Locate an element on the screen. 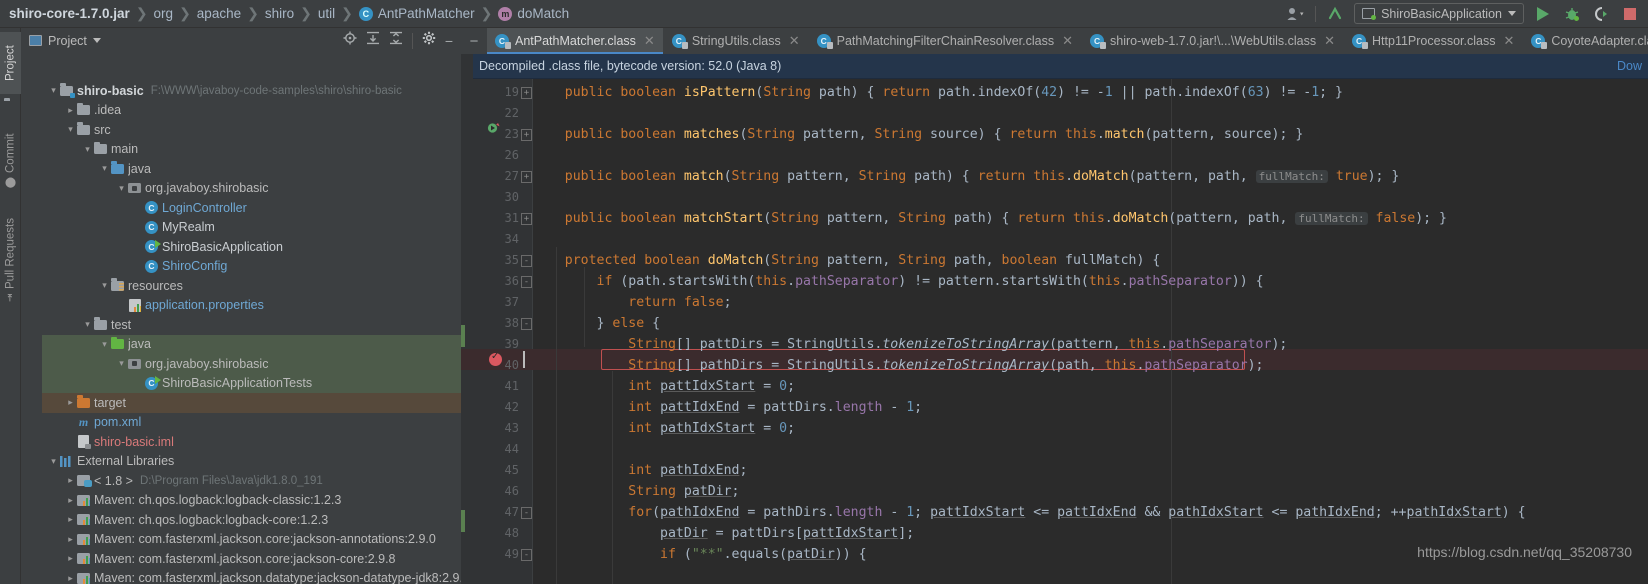 This screenshot has height=584, width=1648. tree-node-label: shiro-basic is located at coordinates (110, 90).